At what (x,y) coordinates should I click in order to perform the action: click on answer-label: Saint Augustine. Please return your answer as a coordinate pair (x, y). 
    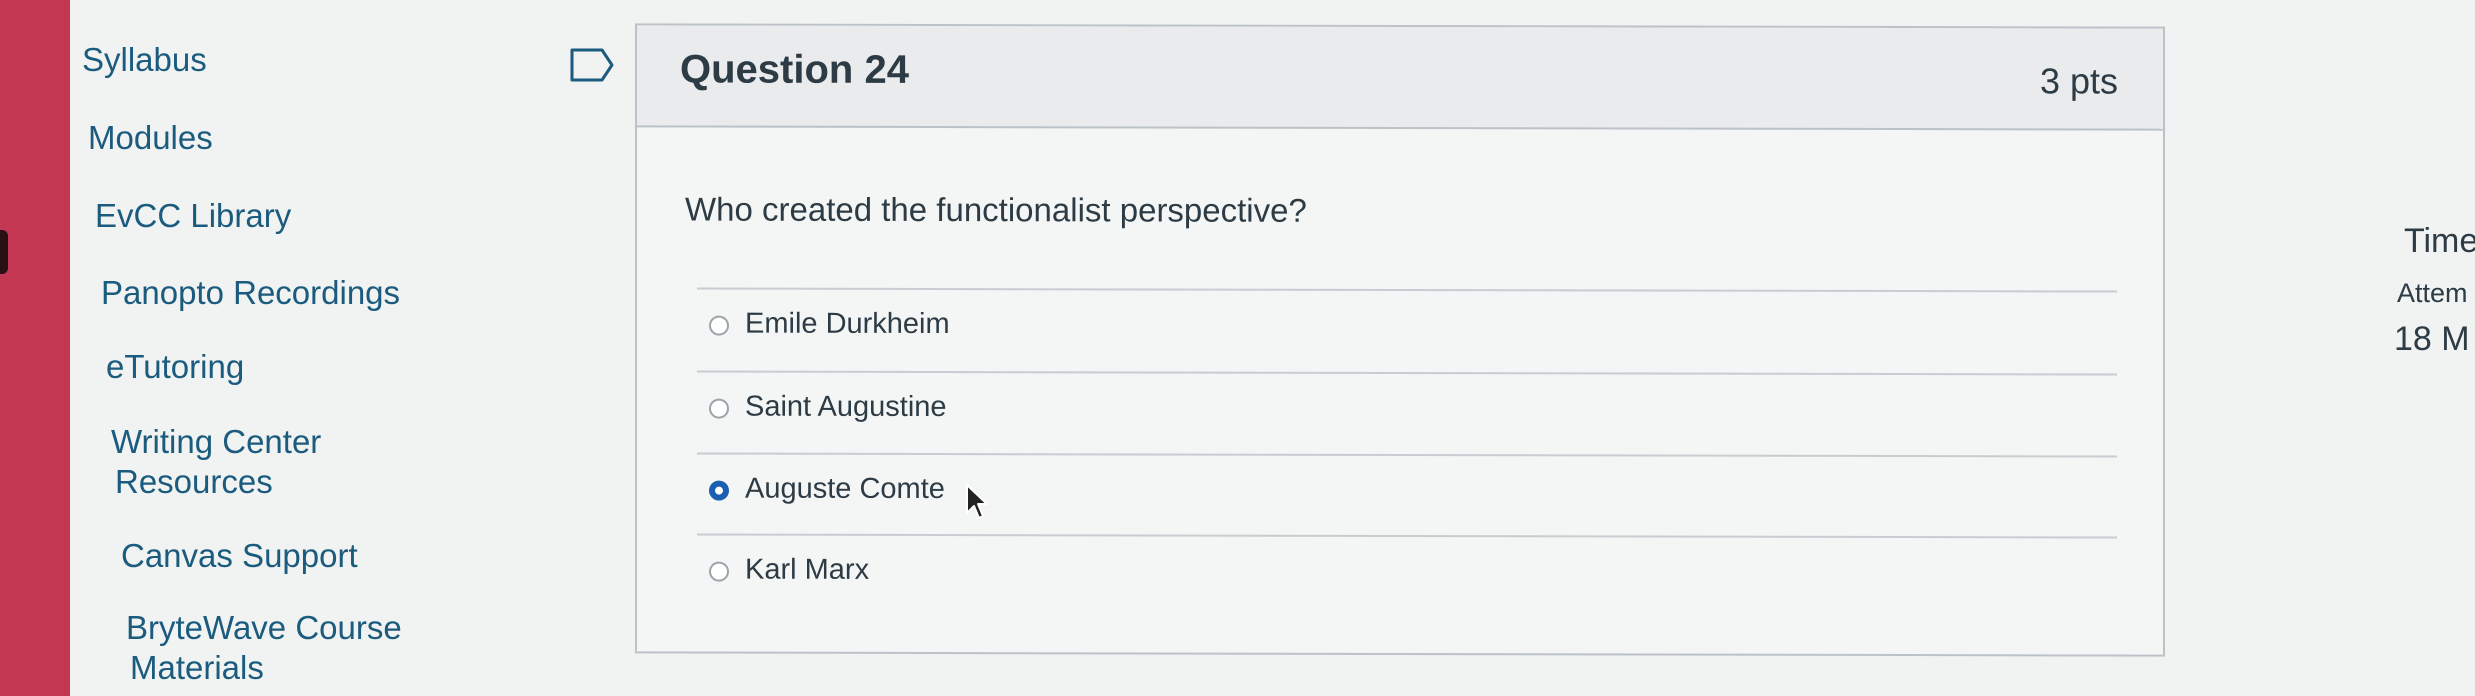
    Looking at the image, I should click on (846, 407).